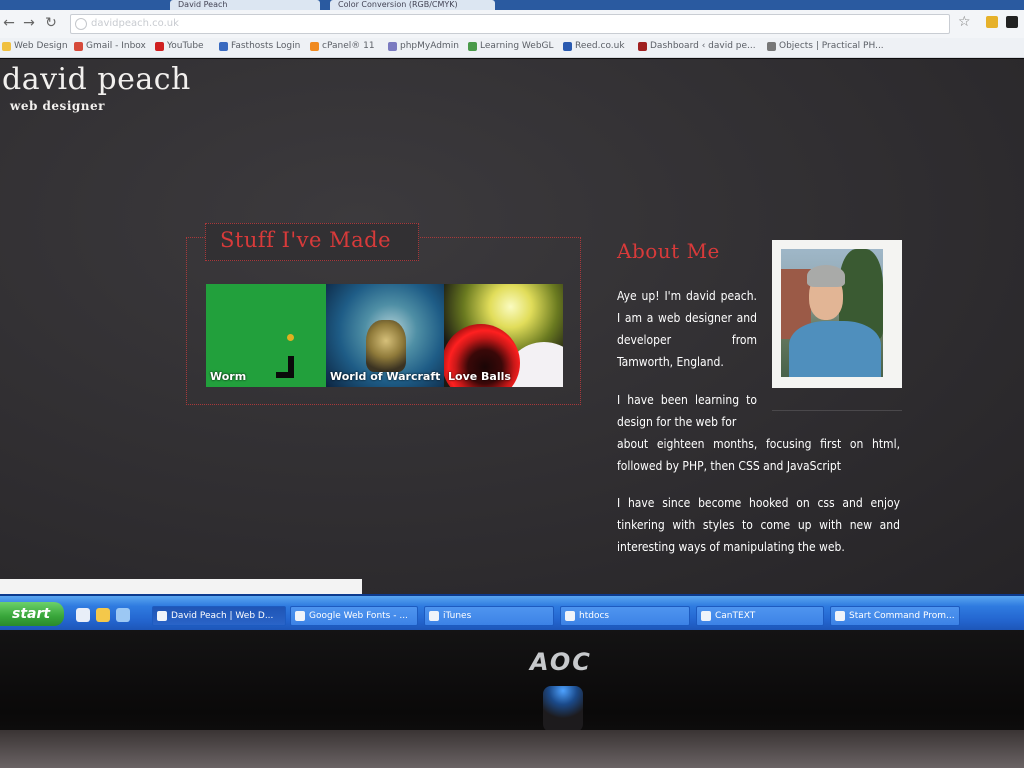 The image size is (1024, 768). Describe the element at coordinates (489, 616) in the screenshot. I see `task-itunes: iTunes` at that location.